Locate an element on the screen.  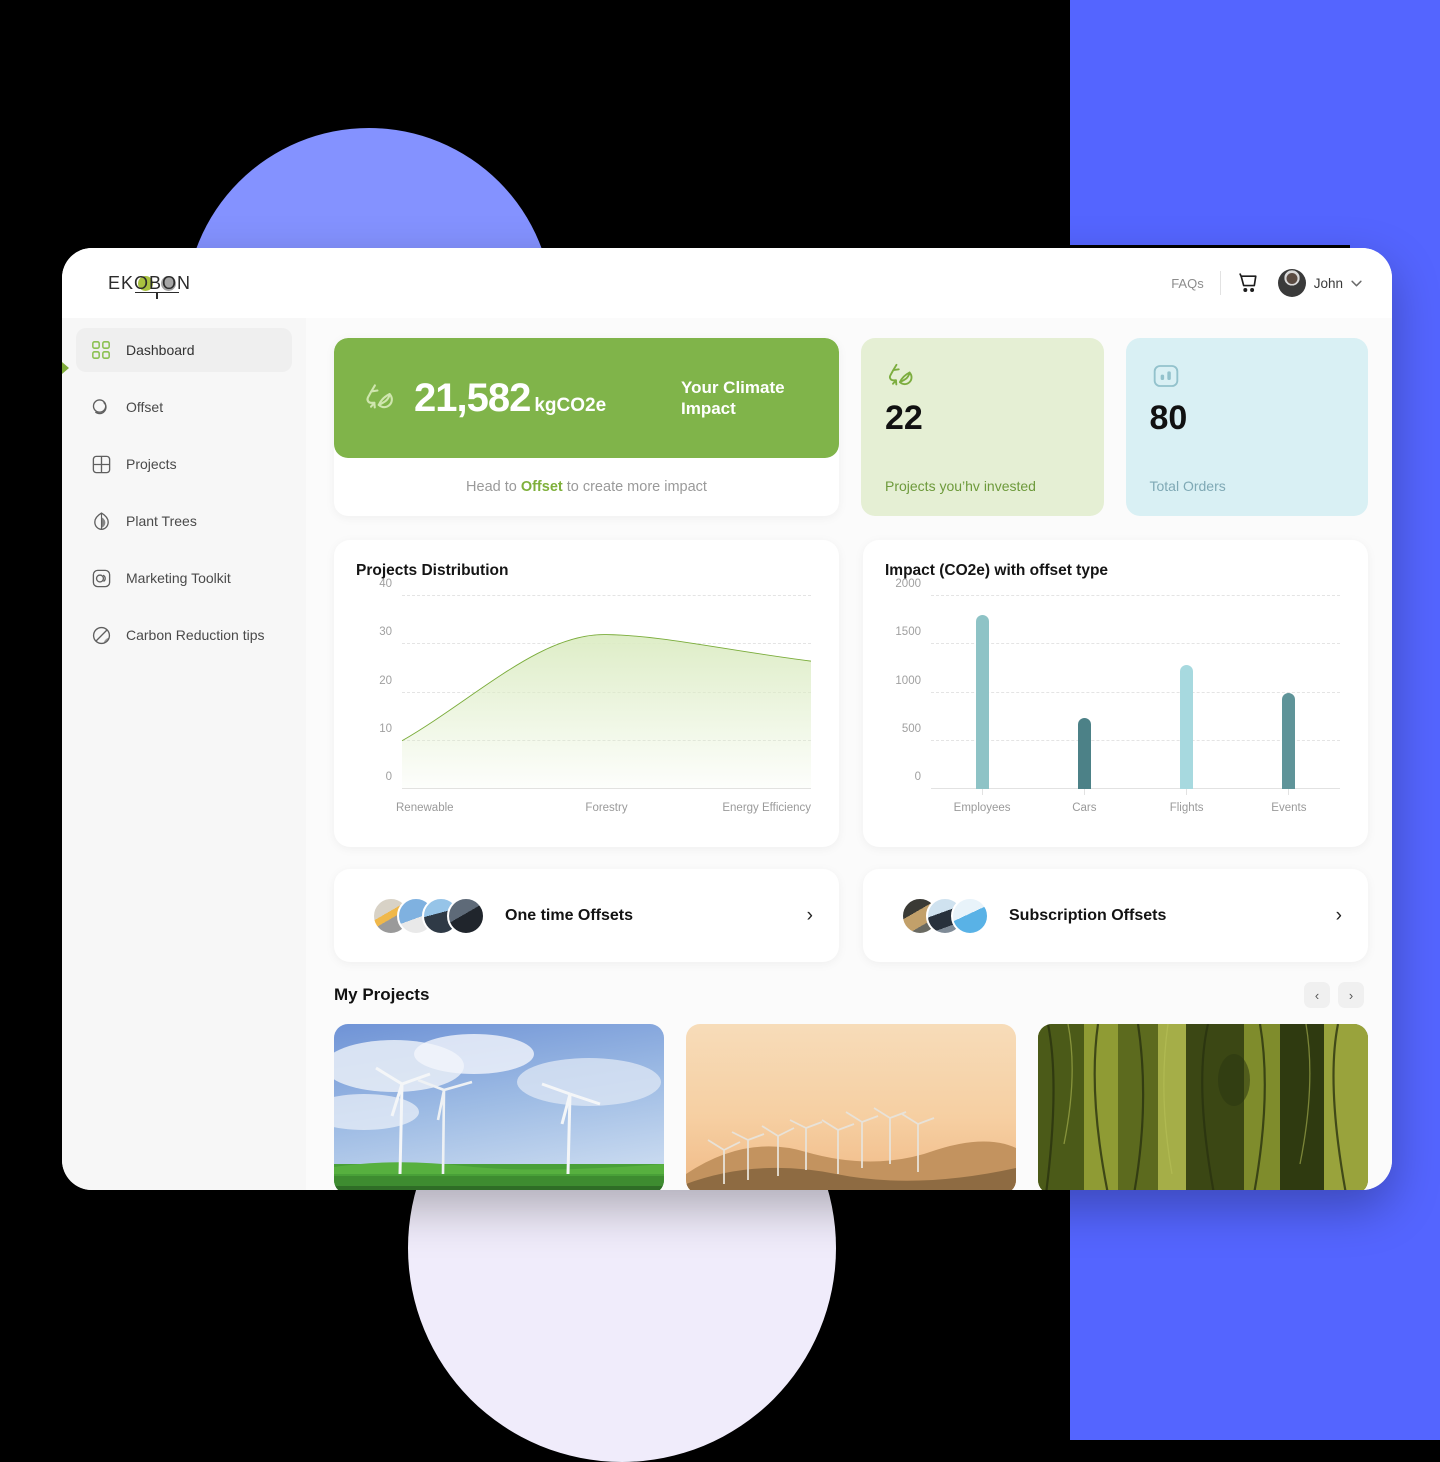
recycle-leaf-icon is located at coordinates (900, 374).